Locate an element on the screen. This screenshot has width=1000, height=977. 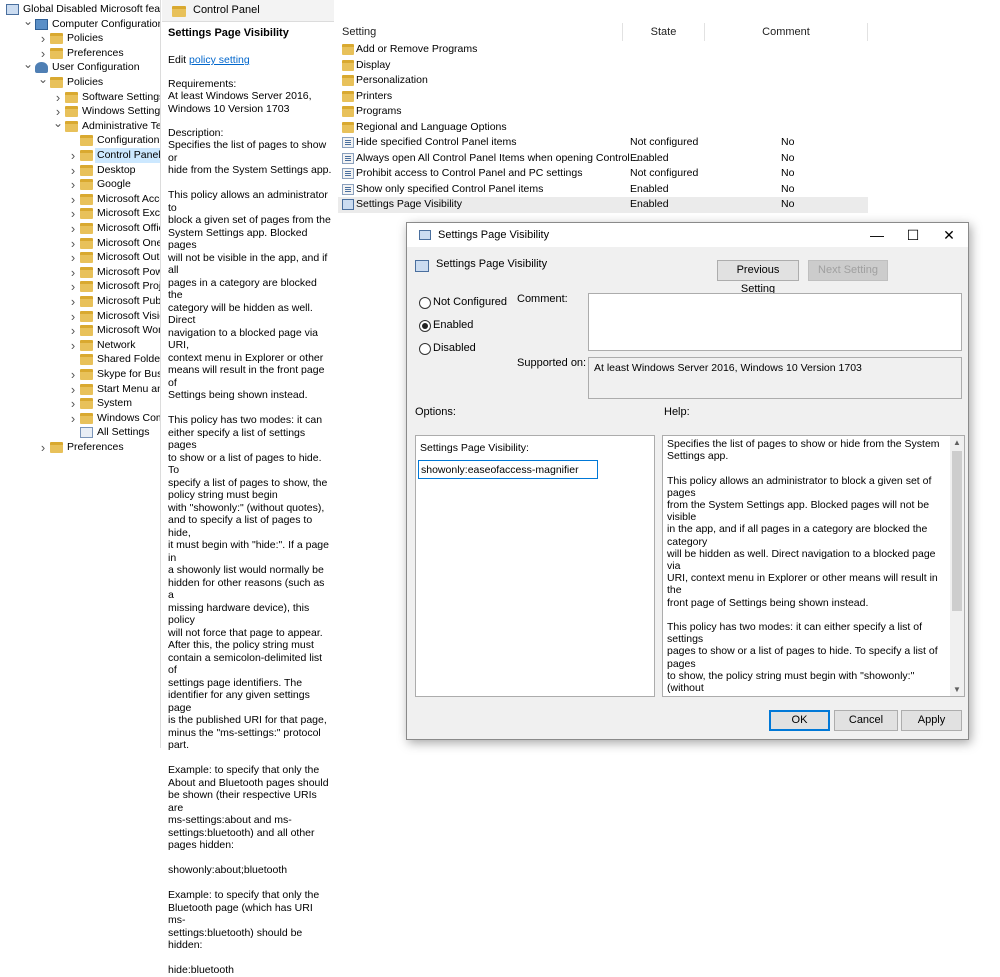
maximize-icon: ☐ is located at coordinates (913, 235).